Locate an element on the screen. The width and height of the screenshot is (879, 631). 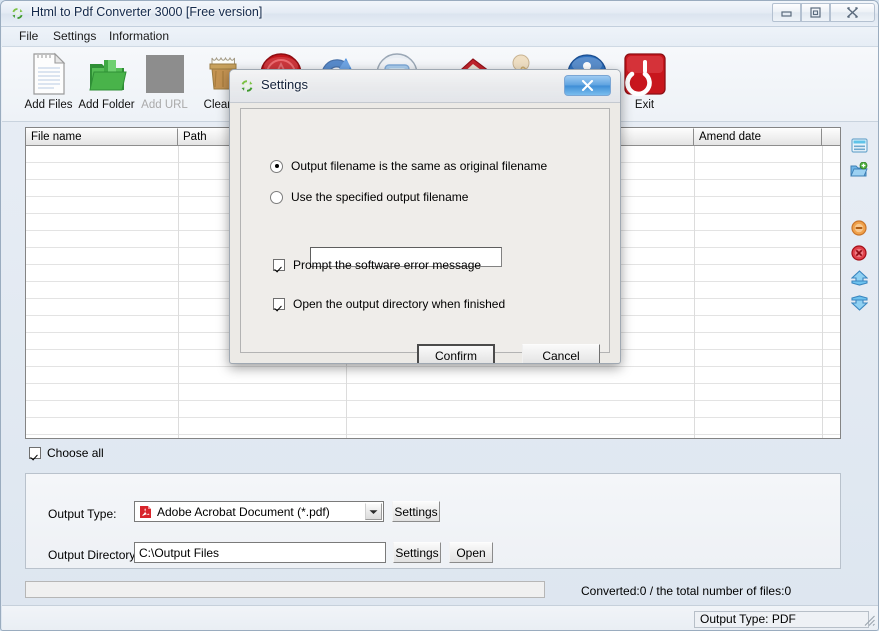
settings-dialog-title-bar: Settings is located at coordinates (425, 86).